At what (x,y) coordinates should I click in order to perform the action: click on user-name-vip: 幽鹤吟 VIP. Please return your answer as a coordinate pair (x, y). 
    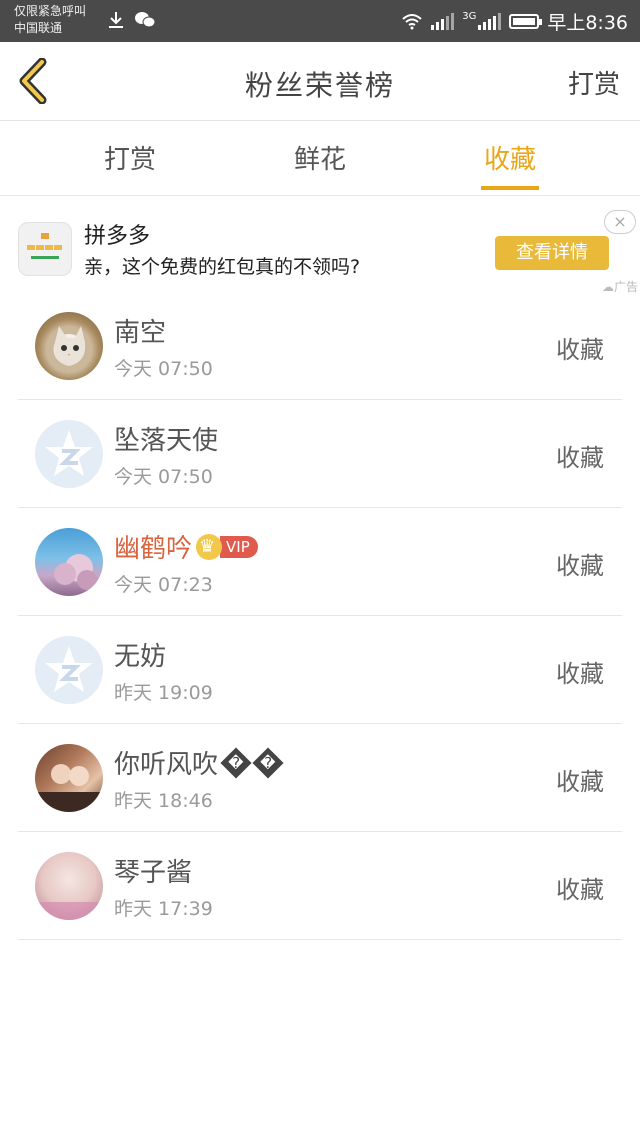
    Looking at the image, I should click on (186, 546).